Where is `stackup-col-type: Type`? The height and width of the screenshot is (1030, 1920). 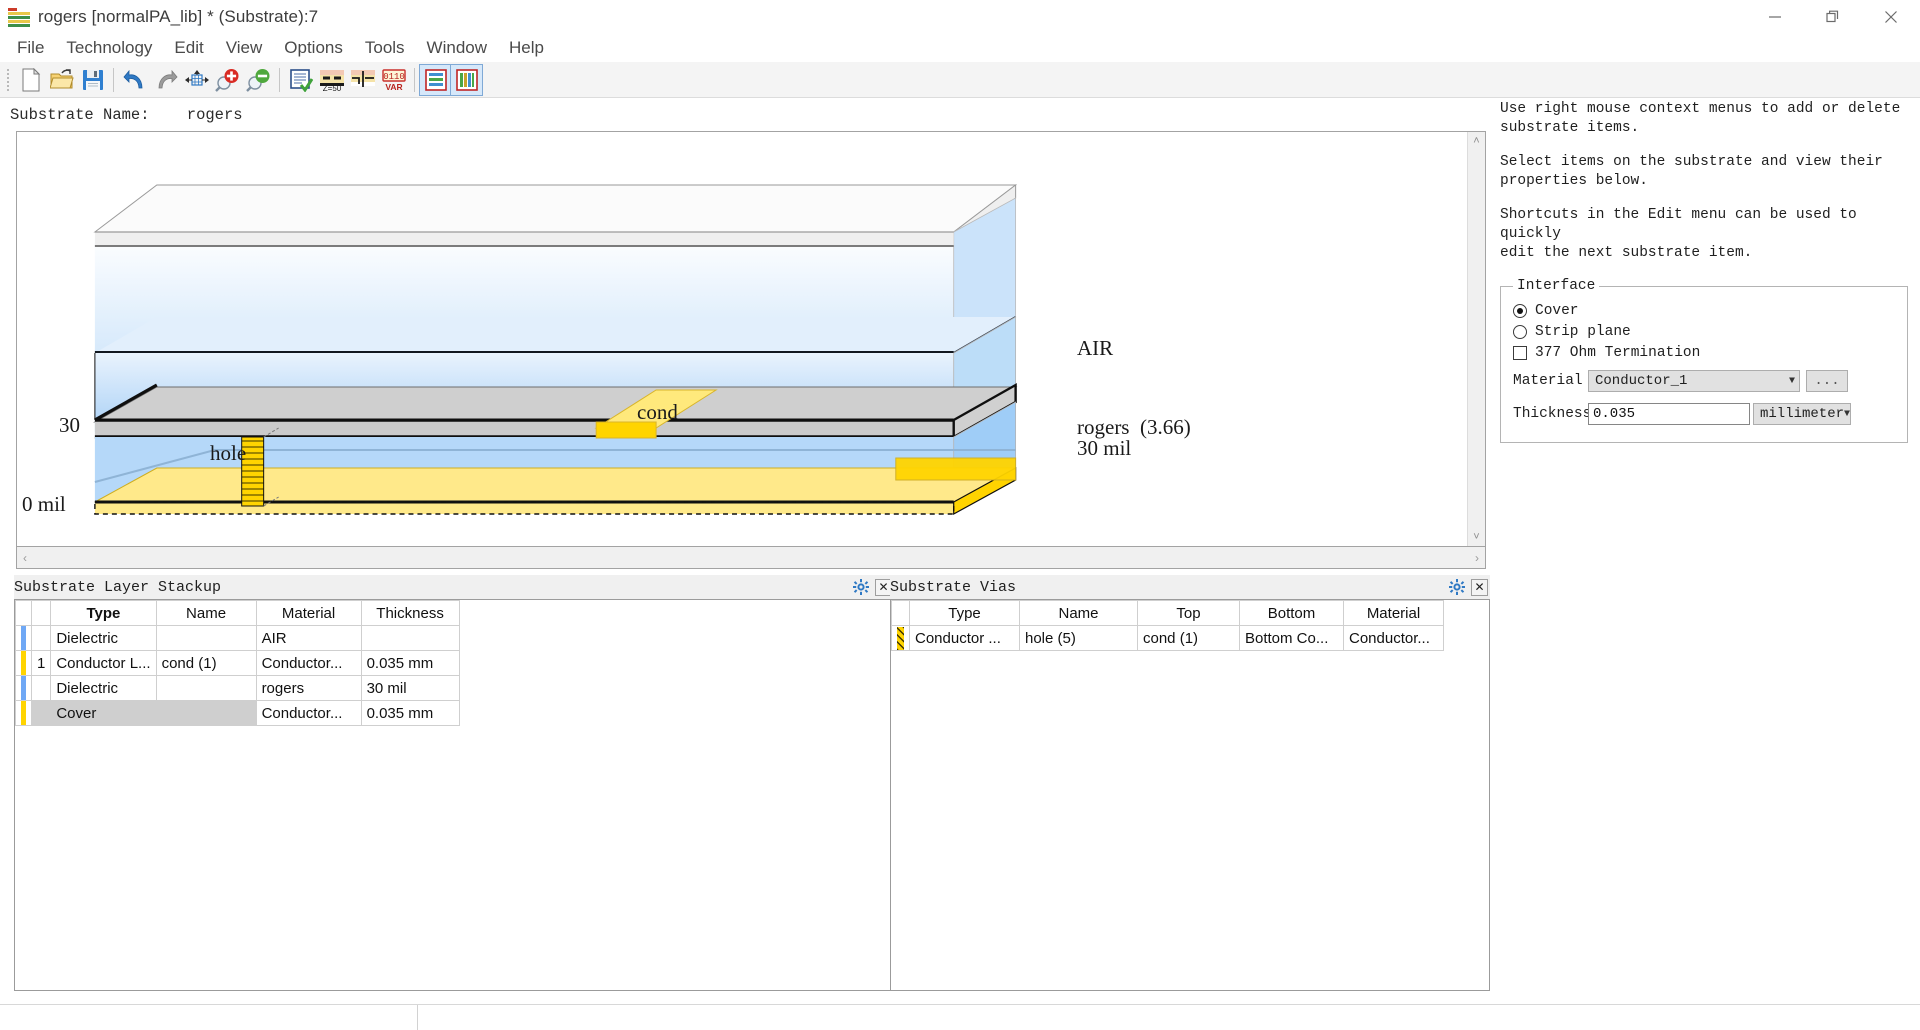 stackup-col-type: Type is located at coordinates (103, 613).